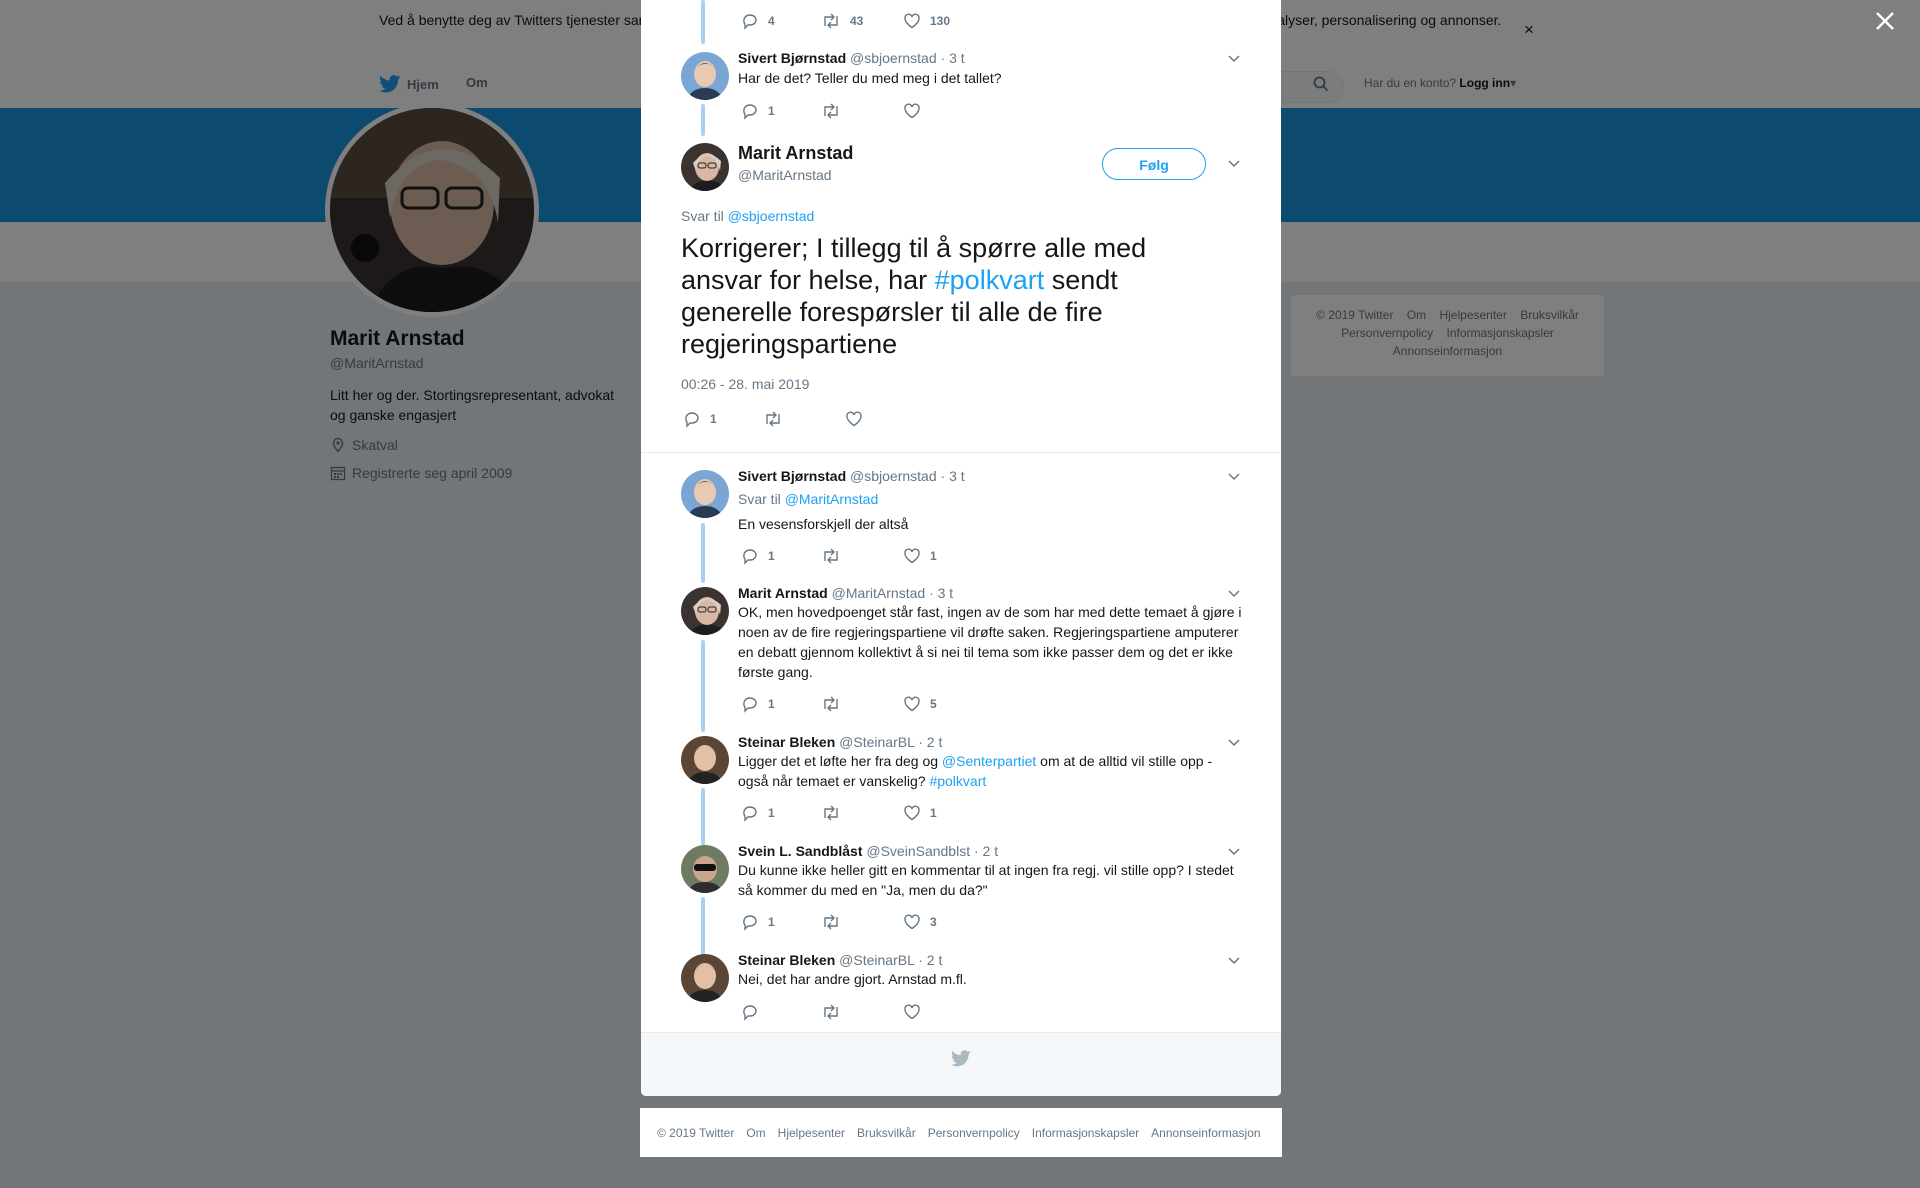 Image resolution: width=1920 pixels, height=1188 pixels. I want to click on focus-timestamp: 00:26 - 28. mai 2019, so click(745, 384).